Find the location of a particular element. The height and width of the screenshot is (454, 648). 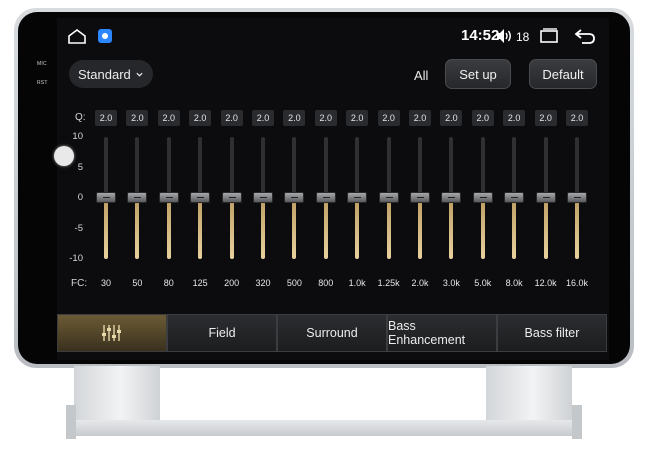

all-toggle: All is located at coordinates (421, 75).